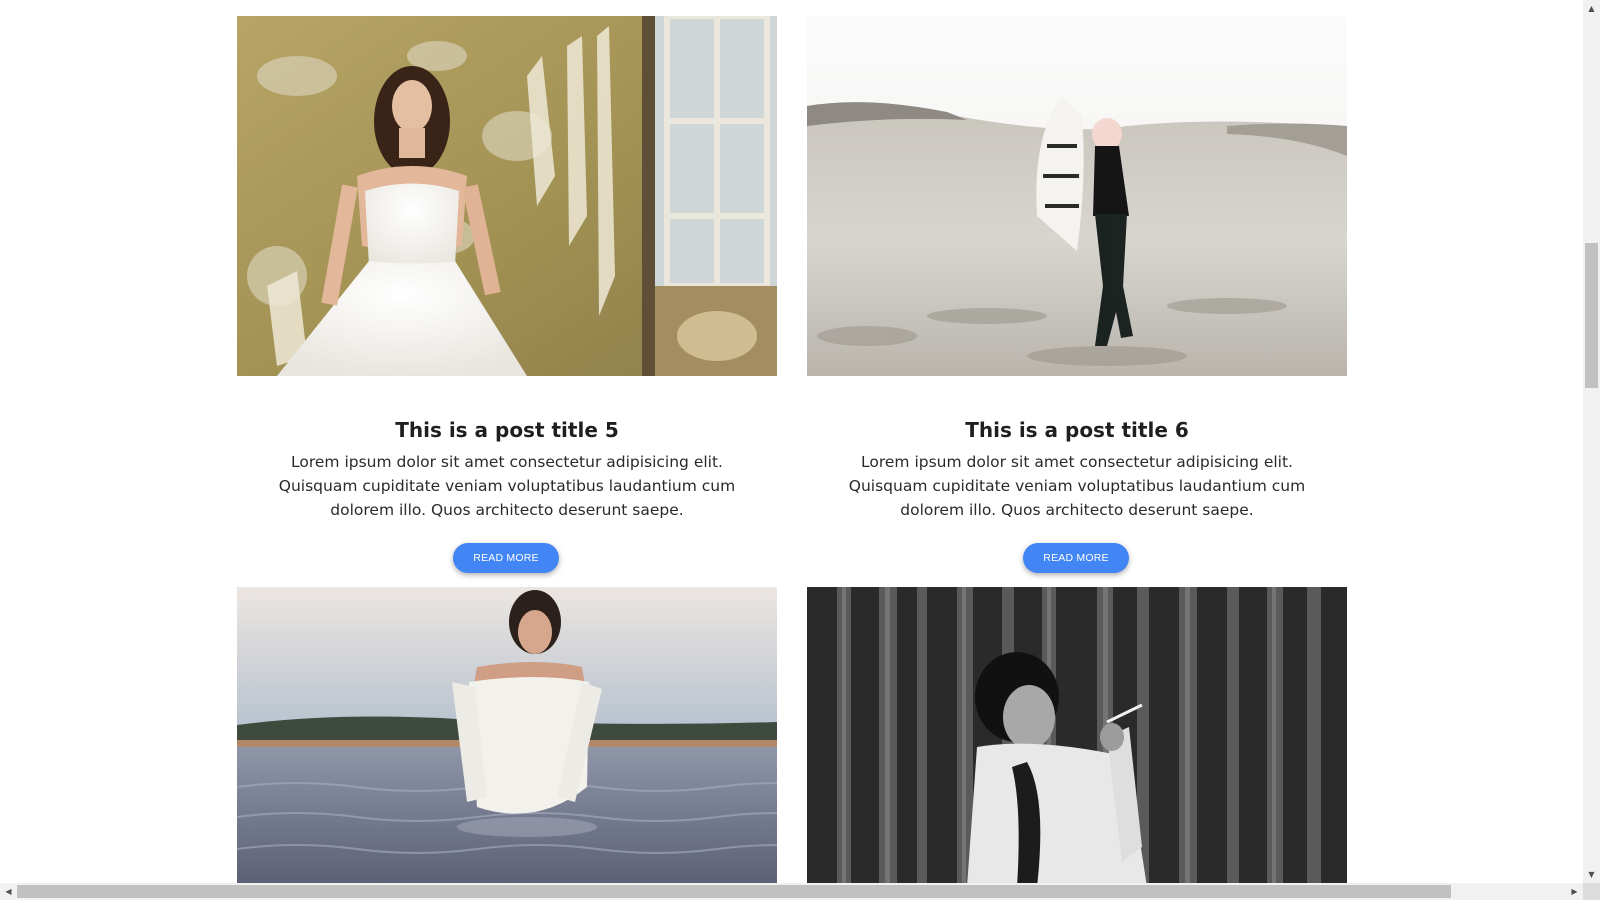  I want to click on scroll-right-arrow-icon: ▶, so click(1574, 891).